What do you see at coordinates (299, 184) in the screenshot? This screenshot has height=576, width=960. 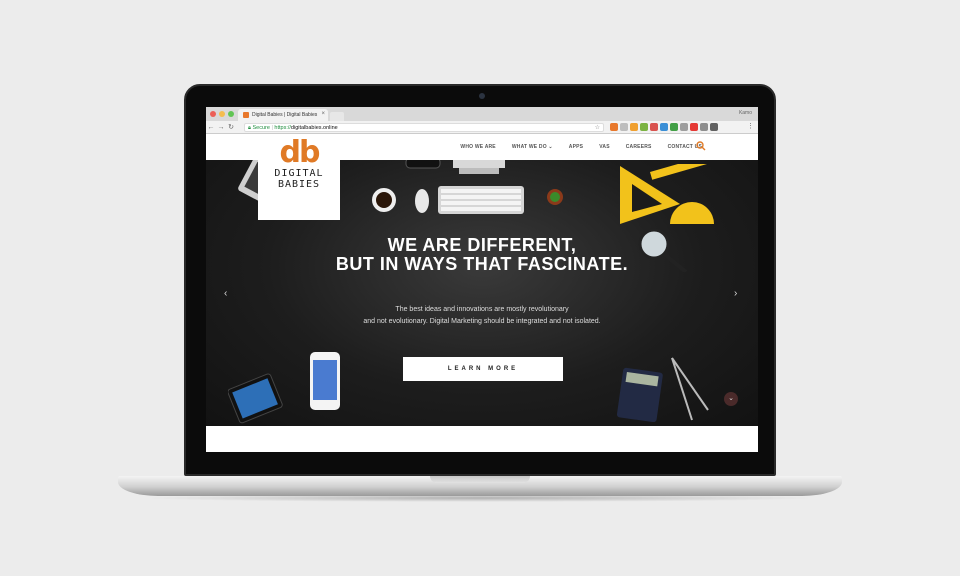 I see `logo-line-2: BABIES` at bounding box center [299, 184].